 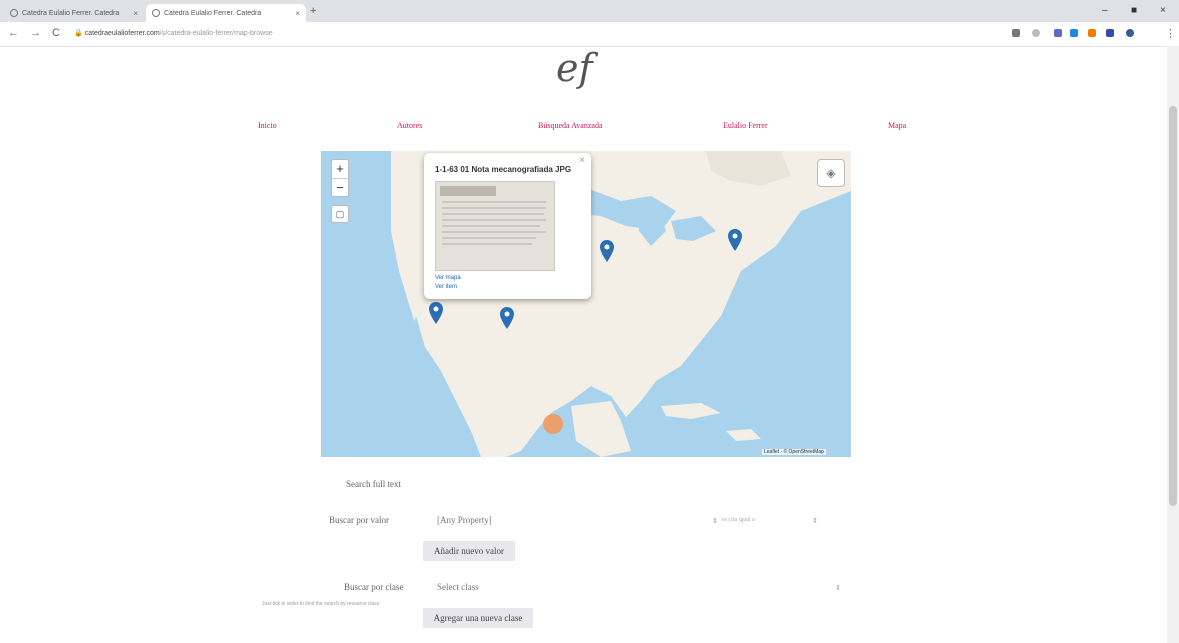 I want to click on forward-icon: →, so click(x=35, y=33).